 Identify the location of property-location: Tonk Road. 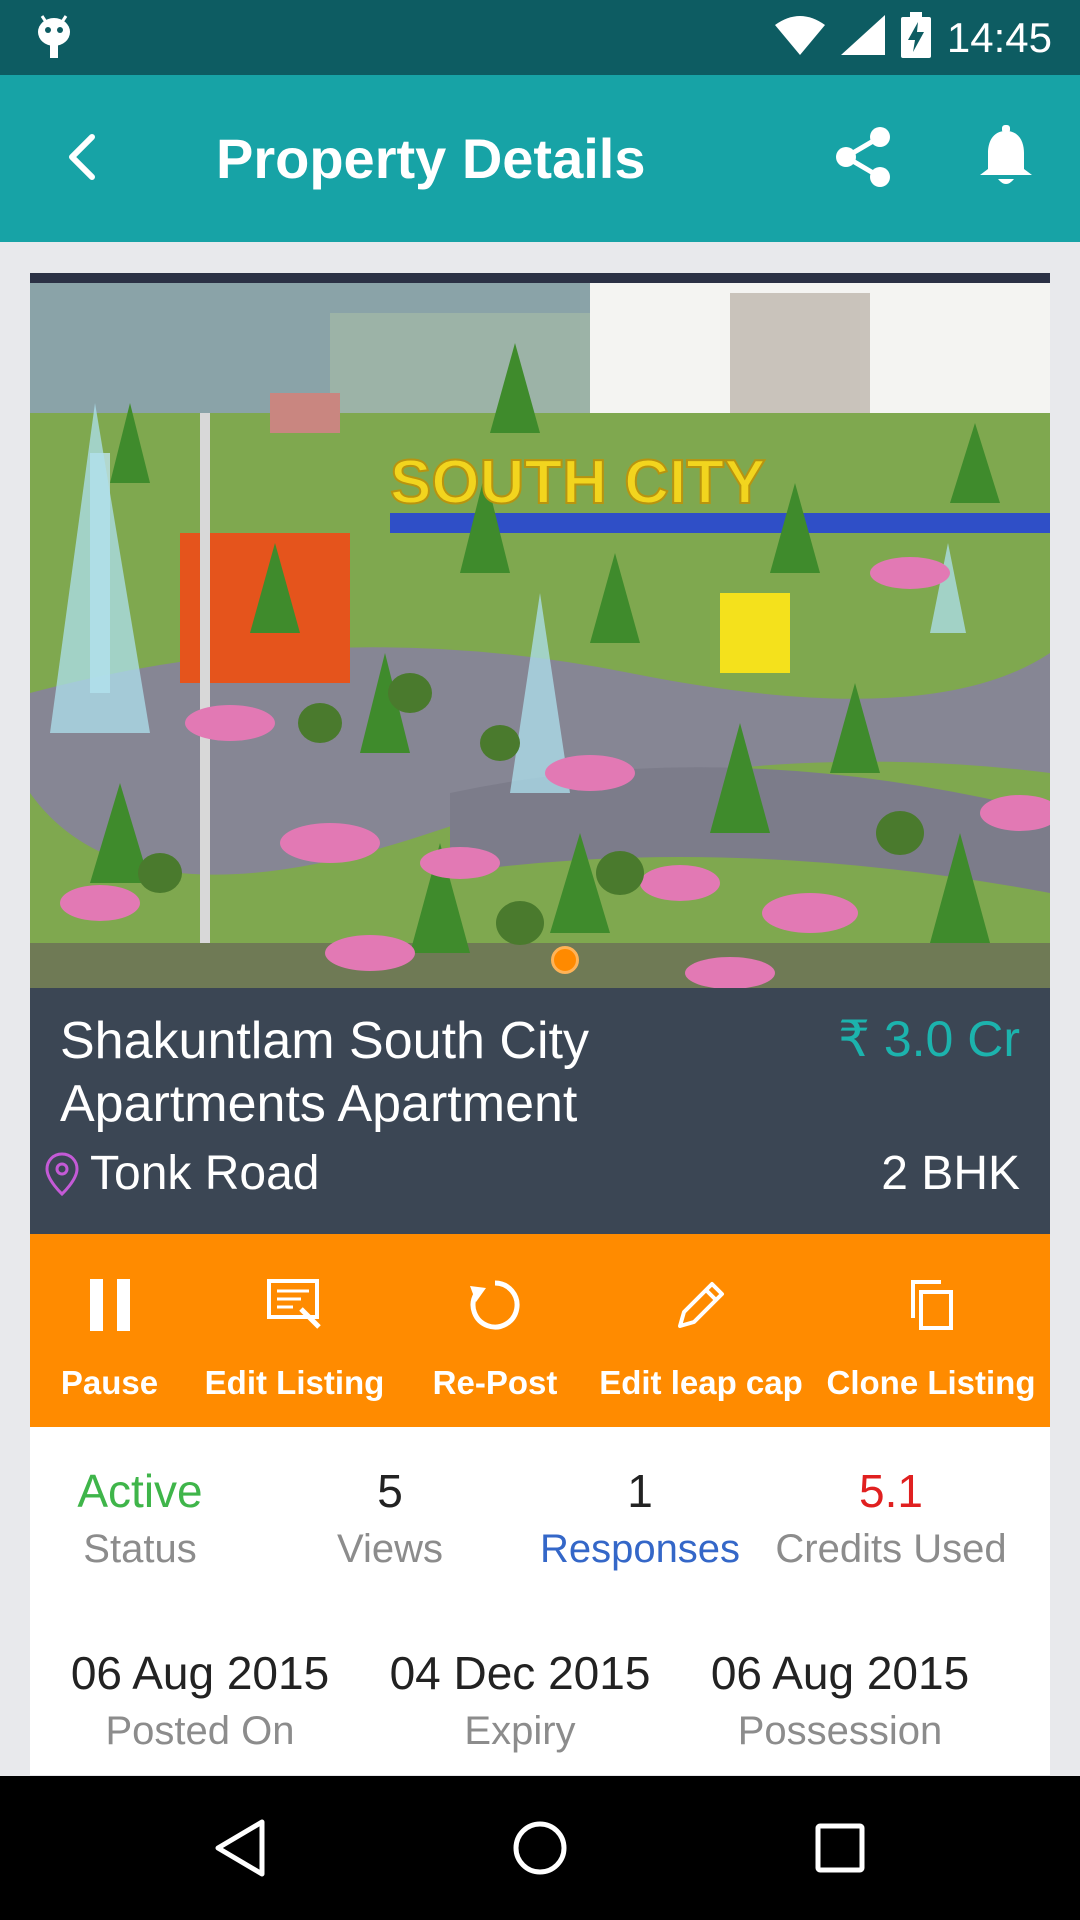
(205, 1173).